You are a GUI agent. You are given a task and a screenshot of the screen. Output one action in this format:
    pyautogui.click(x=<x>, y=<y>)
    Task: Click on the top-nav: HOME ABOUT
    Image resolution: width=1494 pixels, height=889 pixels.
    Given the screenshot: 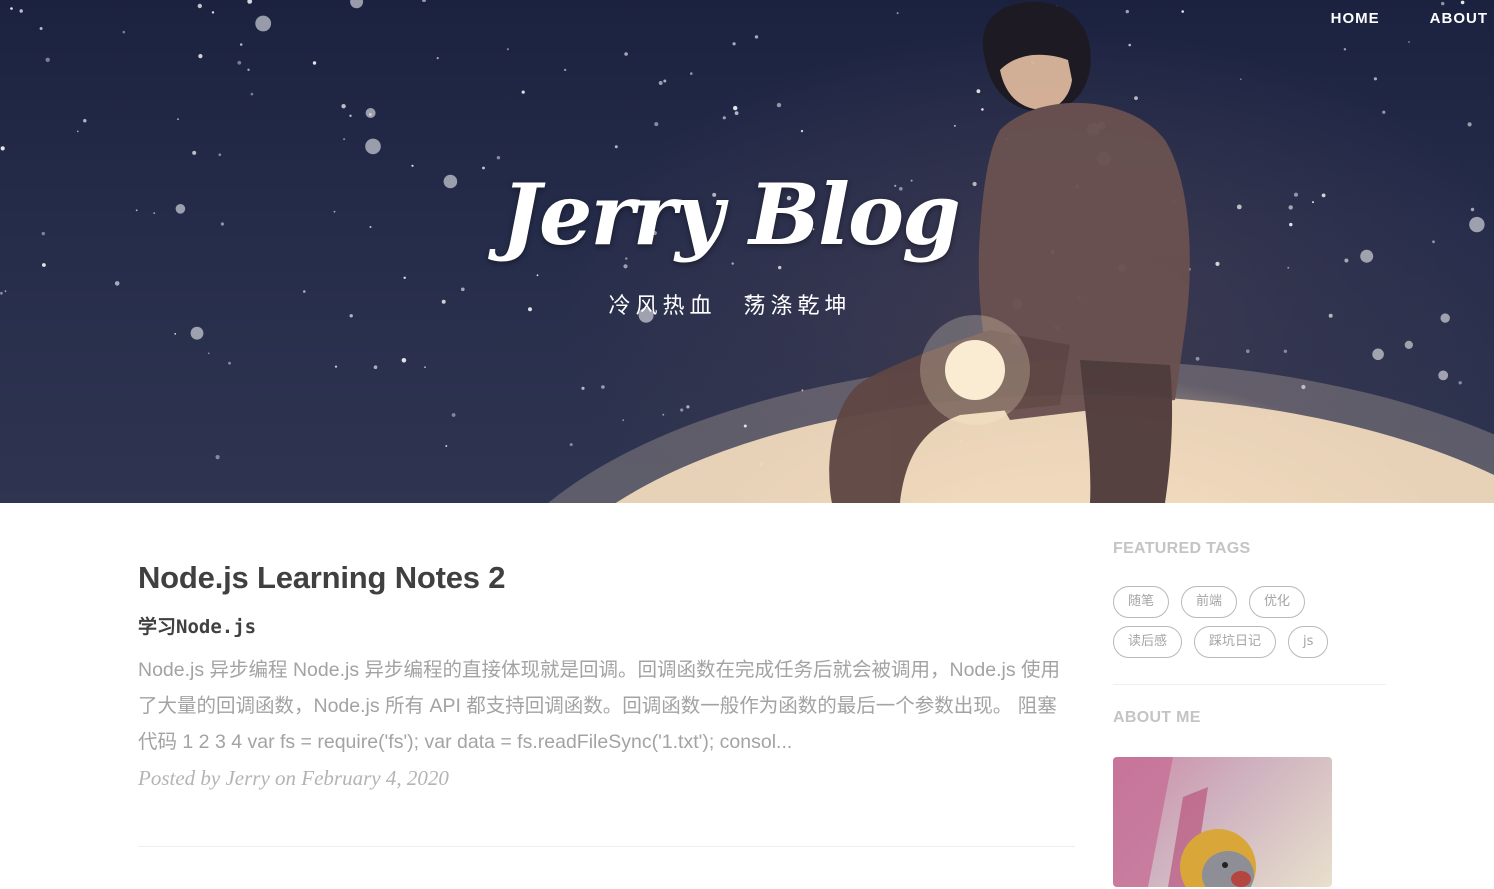 What is the action you would take?
    pyautogui.click(x=1397, y=18)
    